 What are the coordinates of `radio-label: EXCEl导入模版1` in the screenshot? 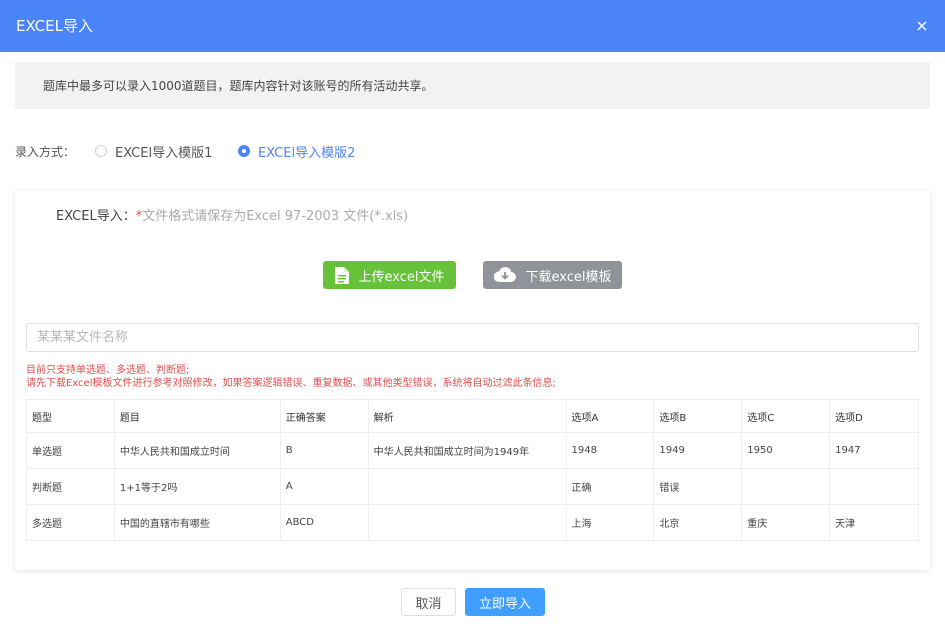 It's located at (164, 153).